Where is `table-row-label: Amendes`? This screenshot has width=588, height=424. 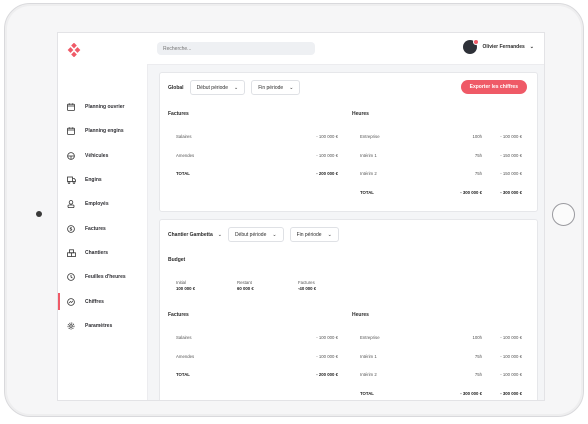 table-row-label: Amendes is located at coordinates (185, 155).